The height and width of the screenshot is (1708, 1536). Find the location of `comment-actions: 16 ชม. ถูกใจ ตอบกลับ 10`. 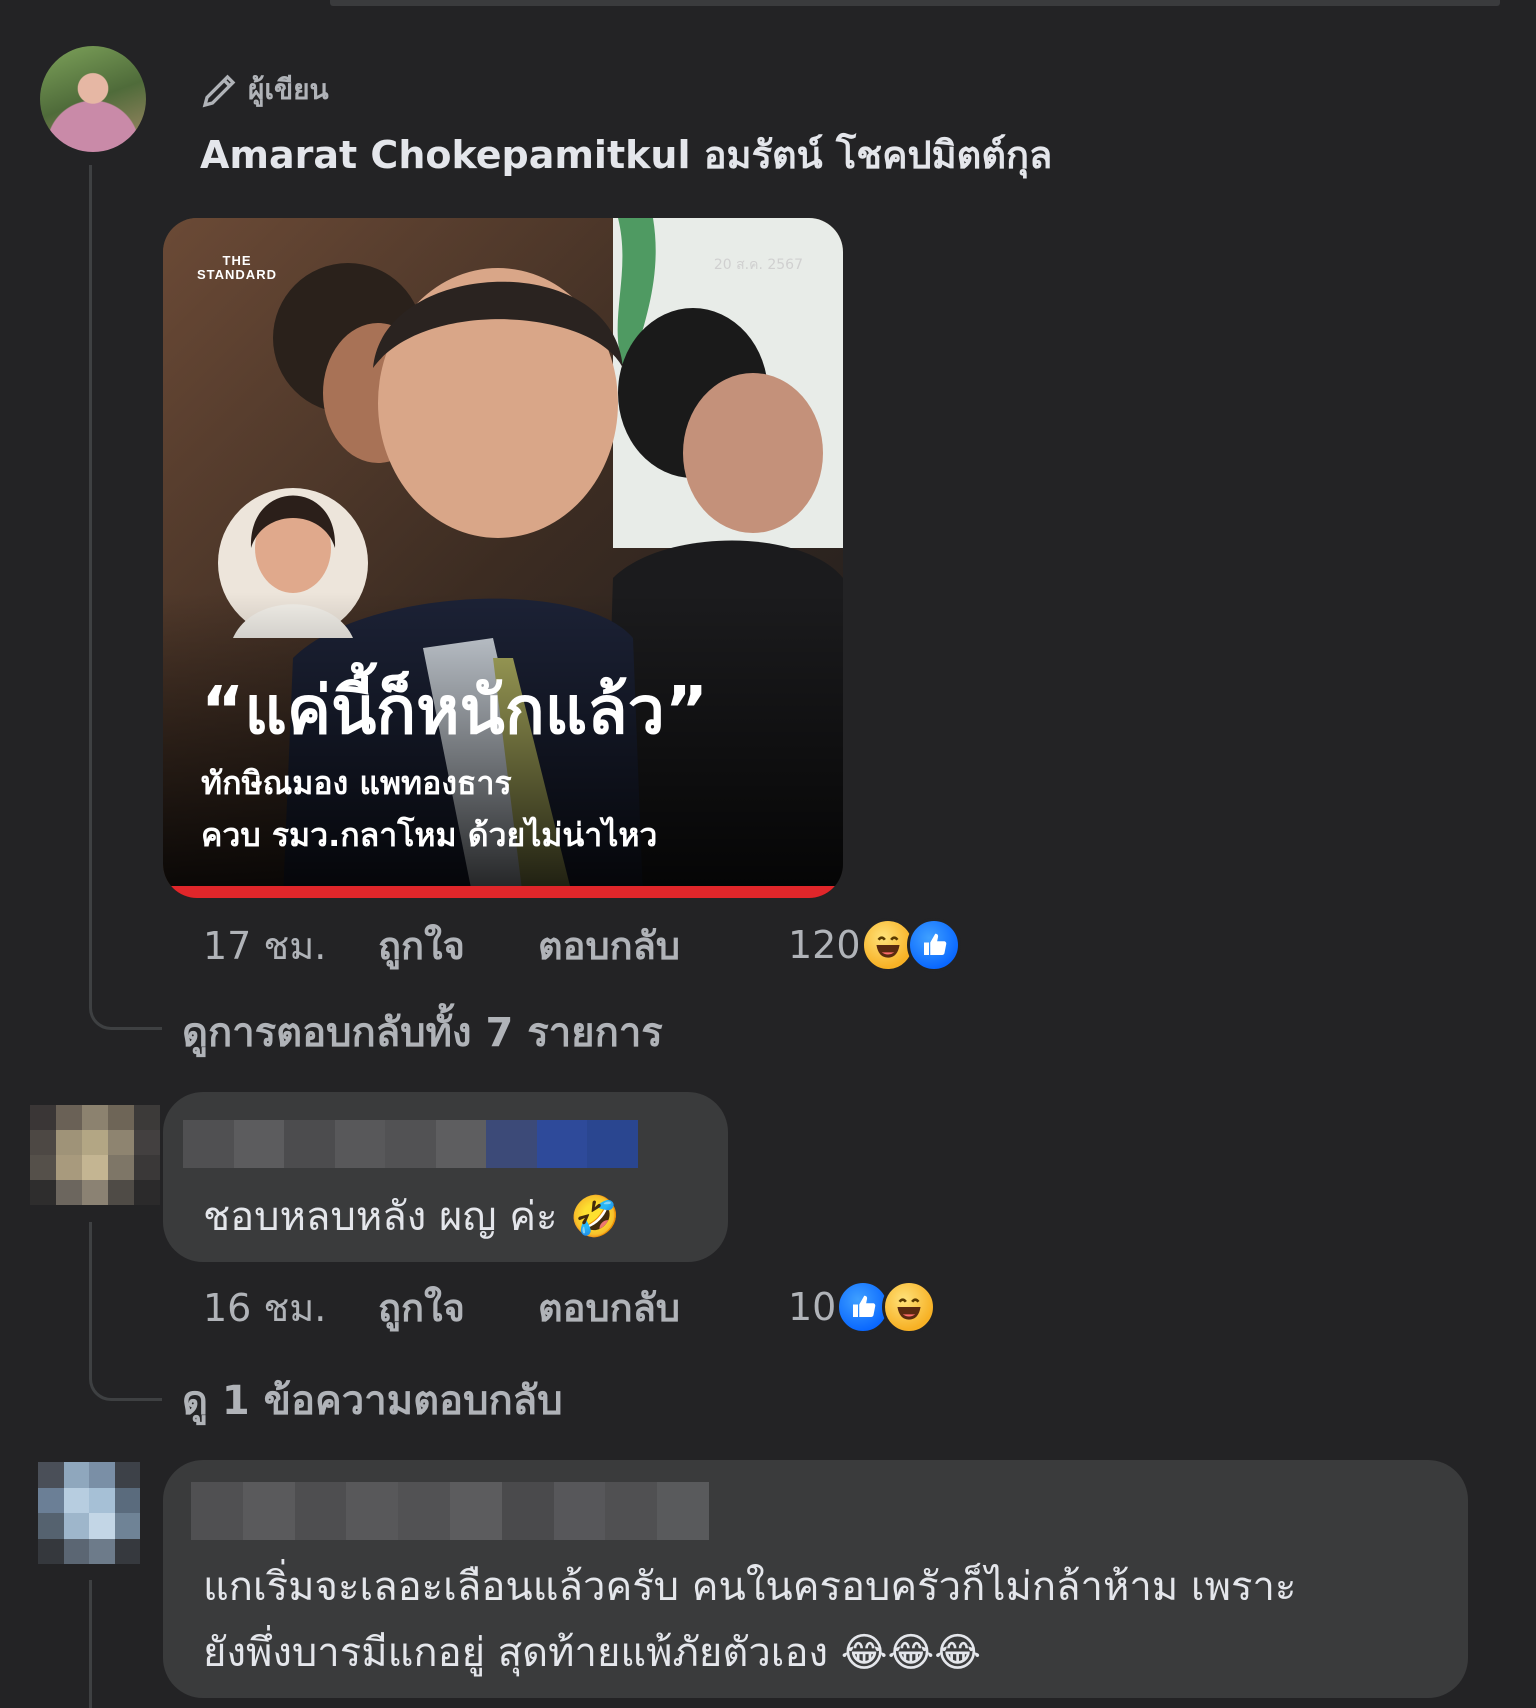

comment-actions: 16 ชม. ถูกใจ ตอบกลับ 10 is located at coordinates (570, 1307).